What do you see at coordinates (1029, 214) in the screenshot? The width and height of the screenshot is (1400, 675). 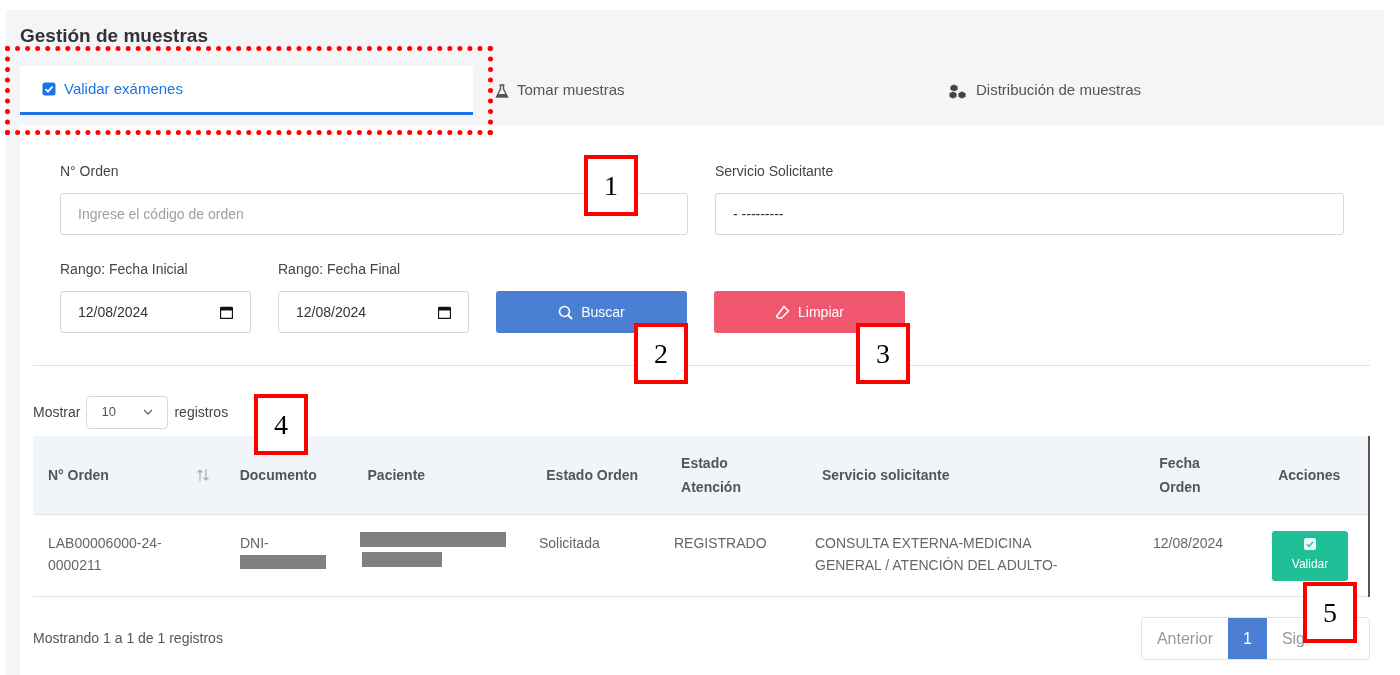 I see `service-select: - ---------` at bounding box center [1029, 214].